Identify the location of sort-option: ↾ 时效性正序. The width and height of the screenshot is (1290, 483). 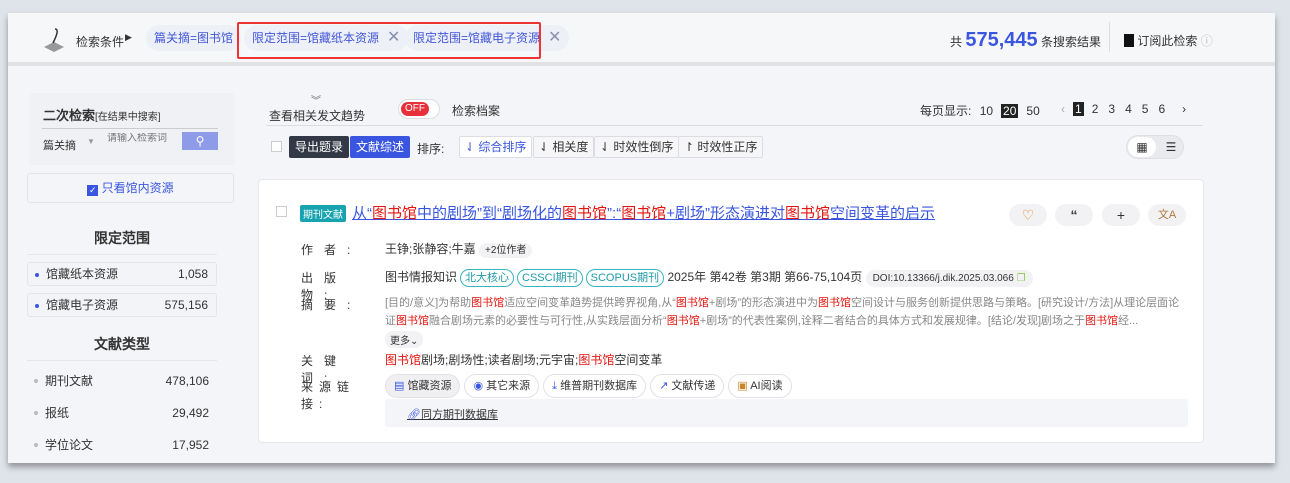
(721, 147).